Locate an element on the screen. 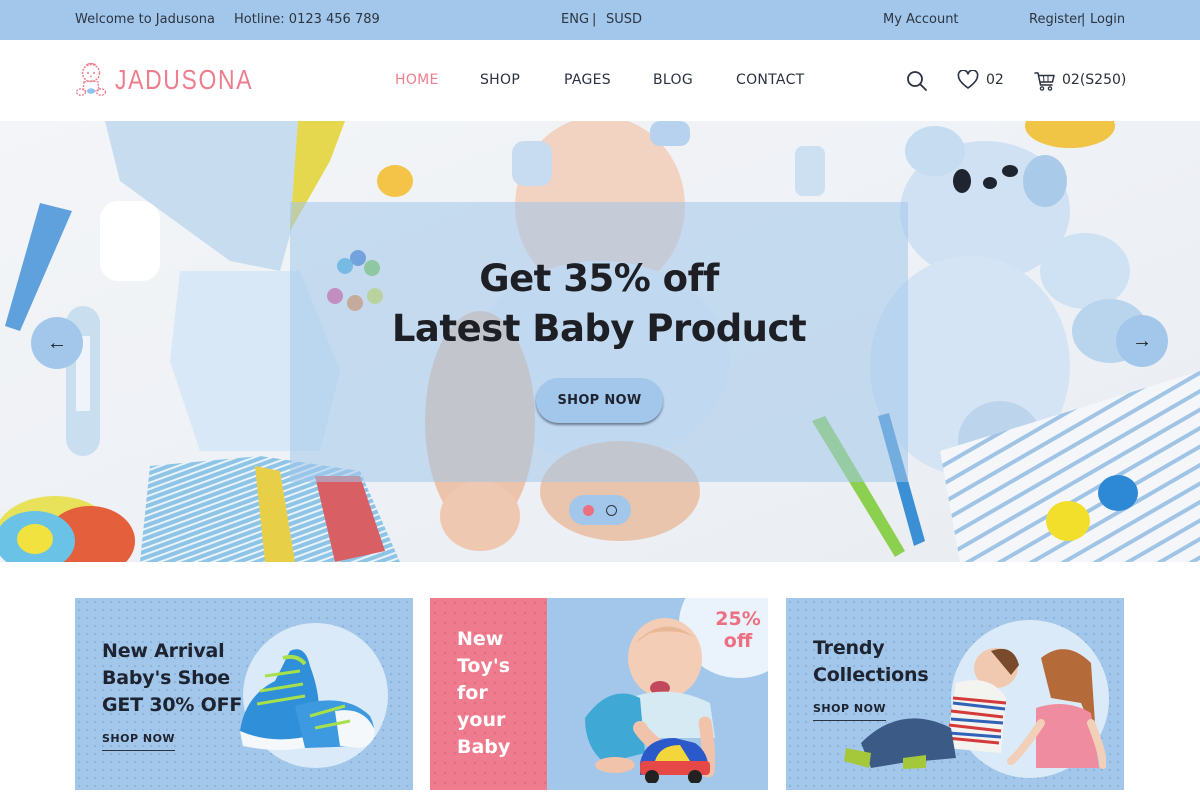 This screenshot has height=803, width=1200. nav-item-shop: SHOP is located at coordinates (500, 80).